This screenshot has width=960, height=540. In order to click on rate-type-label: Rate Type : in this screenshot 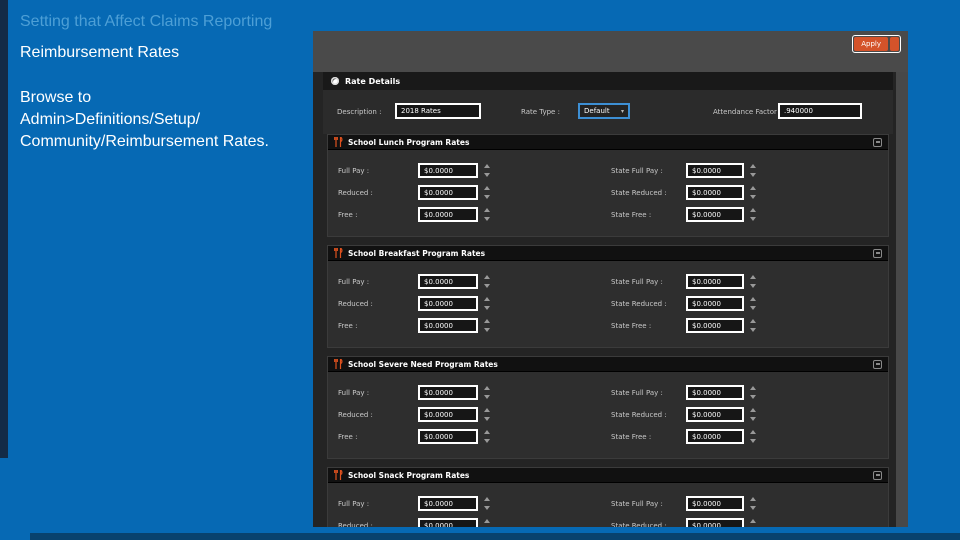, I will do `click(540, 112)`.